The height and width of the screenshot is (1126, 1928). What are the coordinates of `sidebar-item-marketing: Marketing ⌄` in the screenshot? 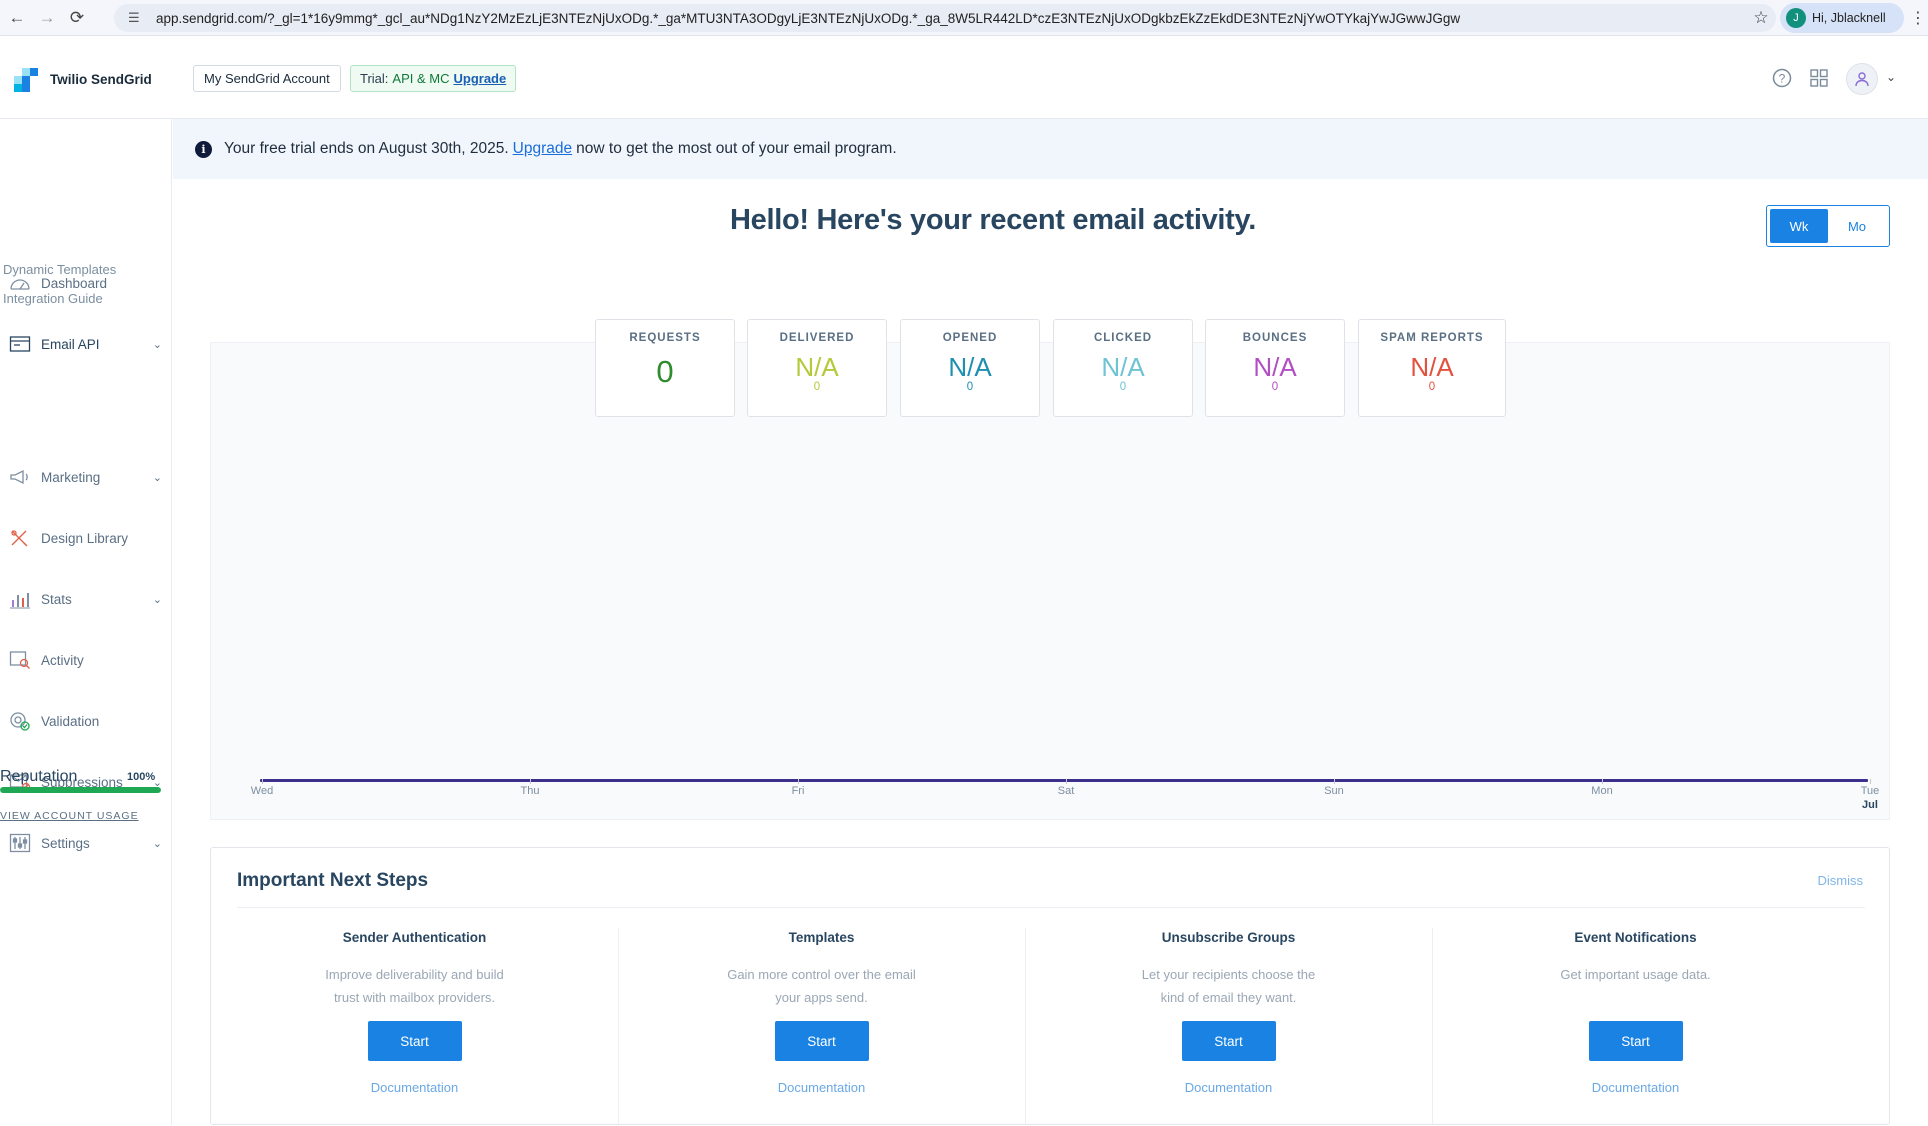 It's located at (86, 477).